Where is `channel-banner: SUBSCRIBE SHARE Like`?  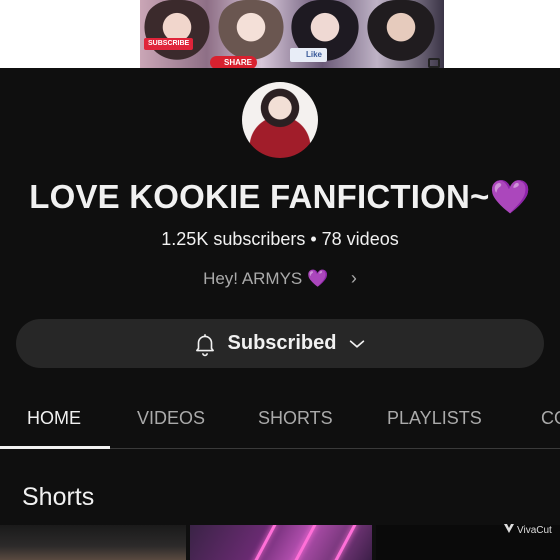
channel-banner: SUBSCRIBE SHARE Like is located at coordinates (292, 34).